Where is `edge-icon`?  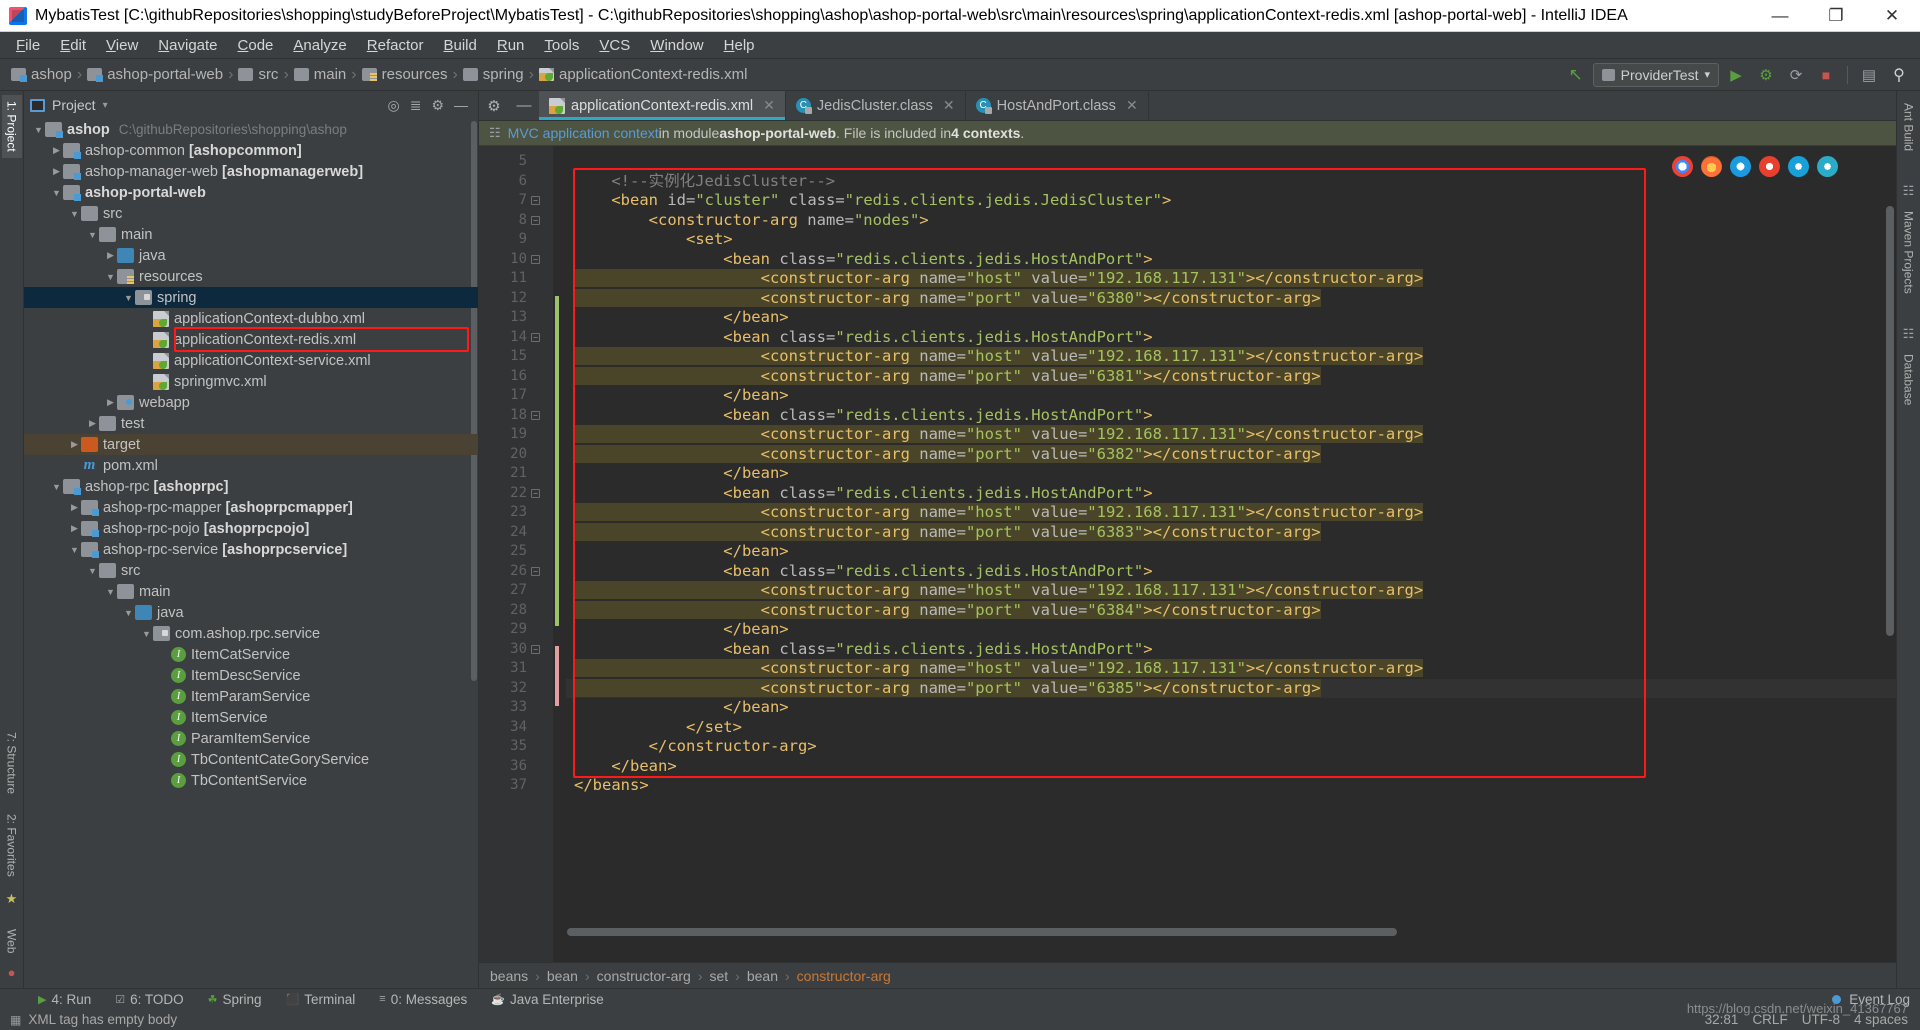 edge-icon is located at coordinates (1827, 166).